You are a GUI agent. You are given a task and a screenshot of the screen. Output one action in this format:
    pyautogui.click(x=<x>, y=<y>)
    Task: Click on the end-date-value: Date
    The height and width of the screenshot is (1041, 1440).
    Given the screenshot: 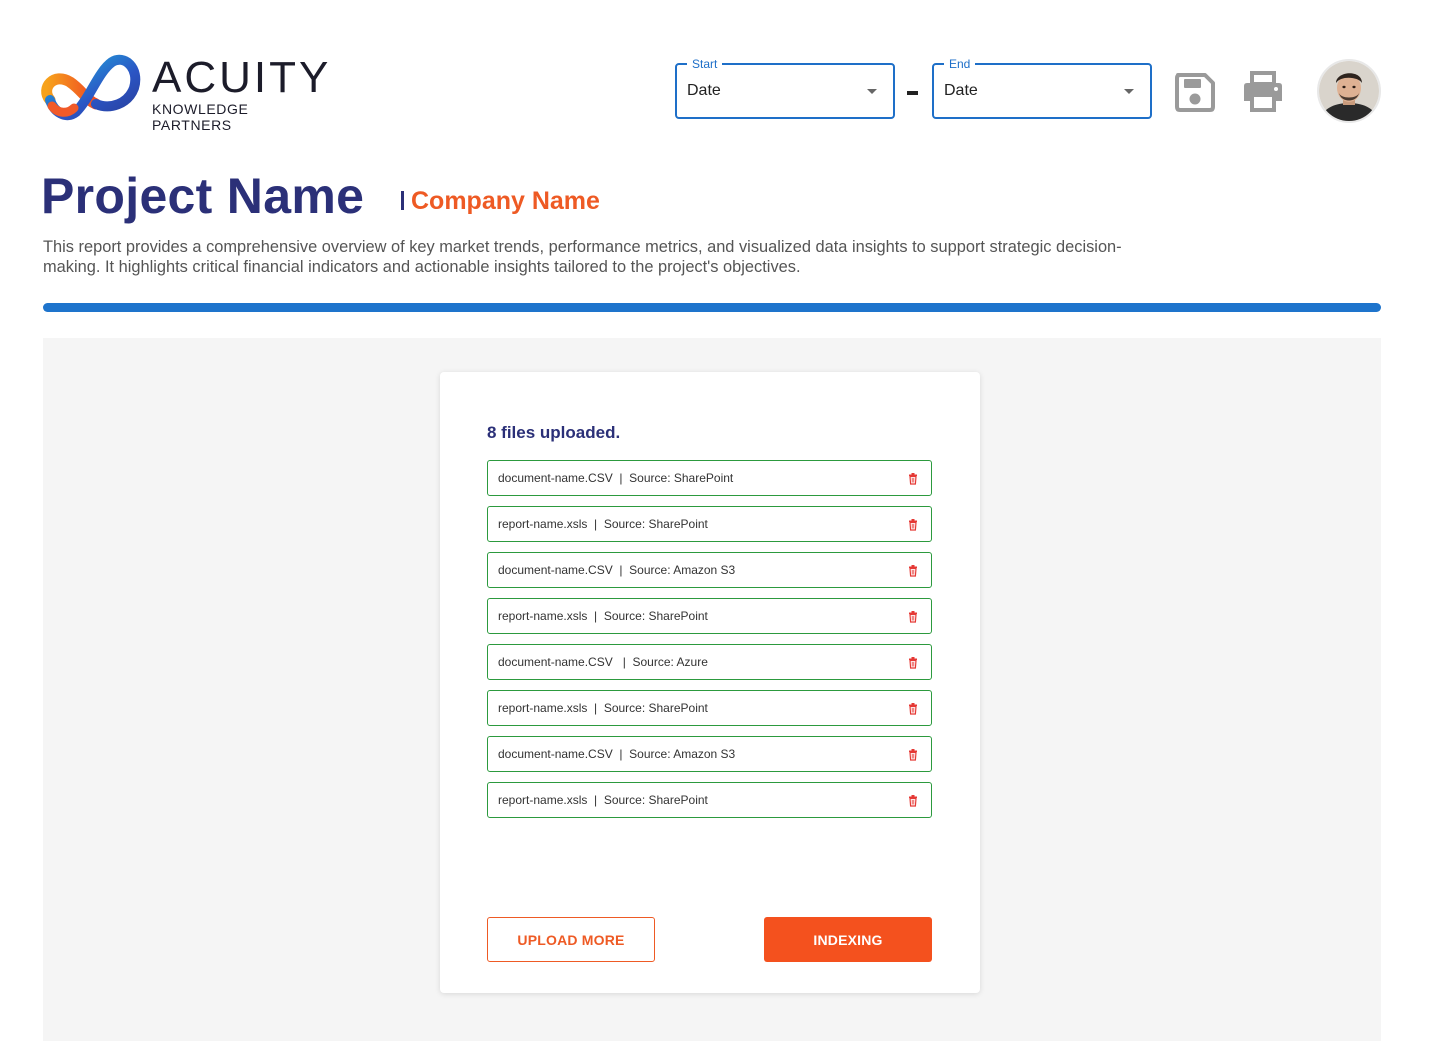 What is the action you would take?
    pyautogui.click(x=961, y=90)
    